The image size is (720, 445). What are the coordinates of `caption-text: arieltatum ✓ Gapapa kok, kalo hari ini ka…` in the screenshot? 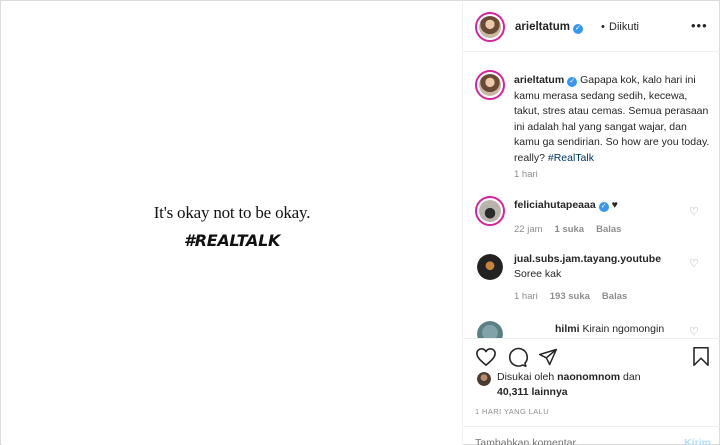 It's located at (614, 119).